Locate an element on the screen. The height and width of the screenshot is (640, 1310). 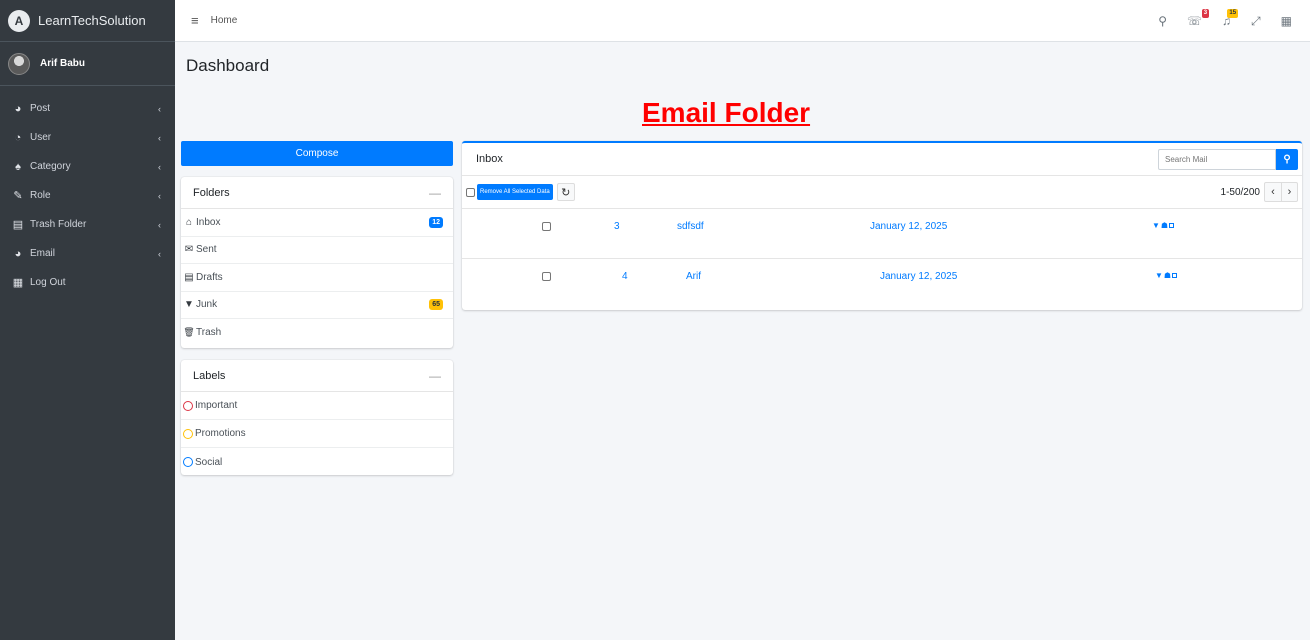
sidebar-item-email: ◕ Email ‹ is located at coordinates (87, 253).